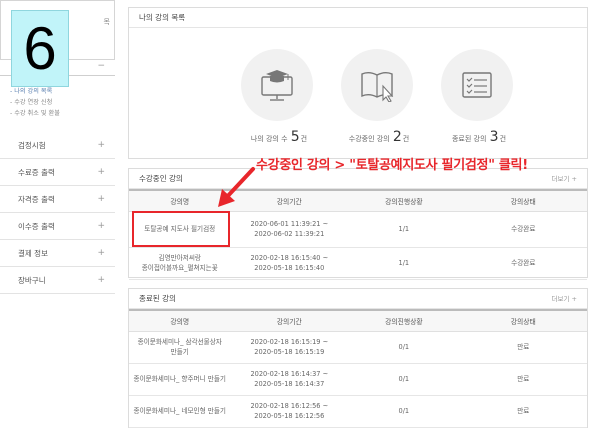 This screenshot has height=433, width=600. Describe the element at coordinates (379, 137) in the screenshot. I see `stat-label: 수강중인 강의 2건` at that location.